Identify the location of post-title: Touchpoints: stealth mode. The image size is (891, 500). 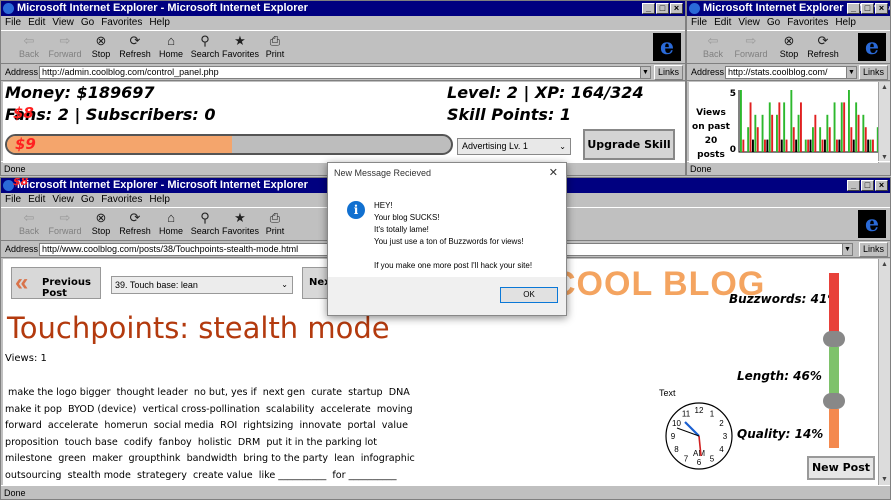
(198, 328).